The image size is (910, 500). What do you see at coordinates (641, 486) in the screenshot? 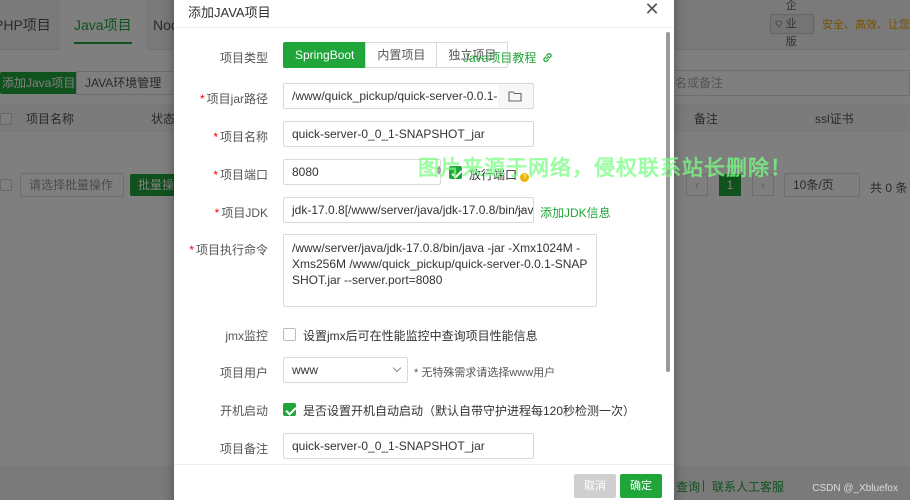
I see `confirm-button: 确定` at bounding box center [641, 486].